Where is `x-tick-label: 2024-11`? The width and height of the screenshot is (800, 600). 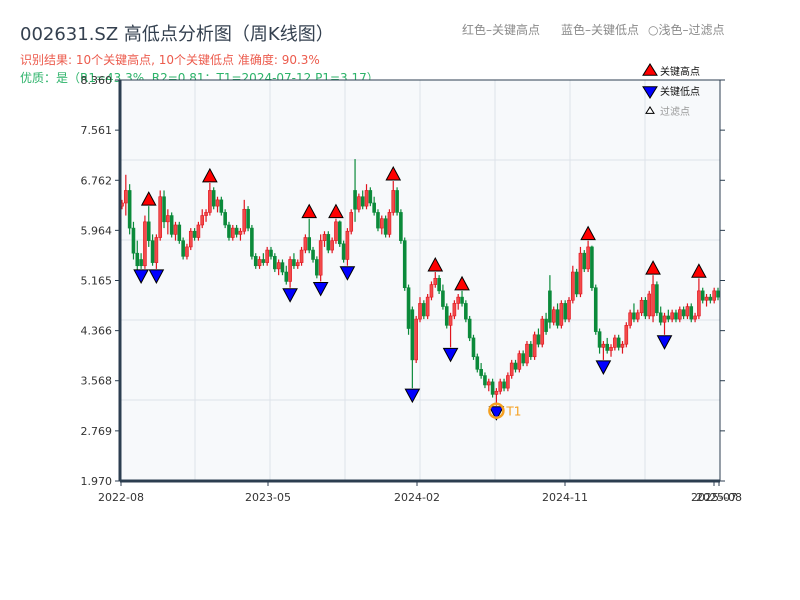
x-tick-label: 2024-11 is located at coordinates (565, 497).